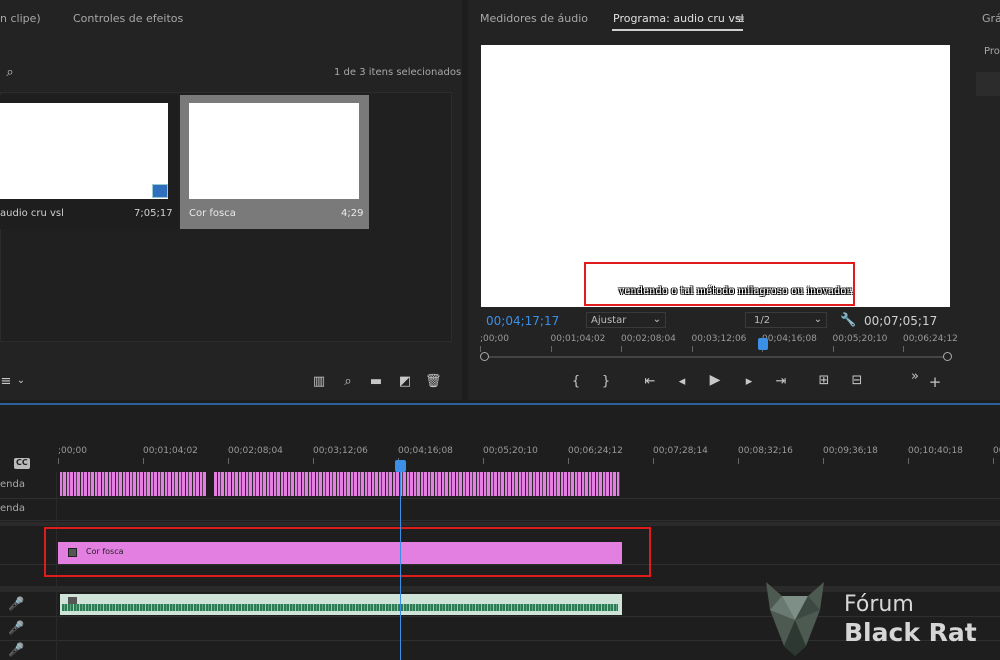 This screenshot has height=660, width=1000. What do you see at coordinates (606, 381) in the screenshot?
I see `mark-out-icon: }` at bounding box center [606, 381].